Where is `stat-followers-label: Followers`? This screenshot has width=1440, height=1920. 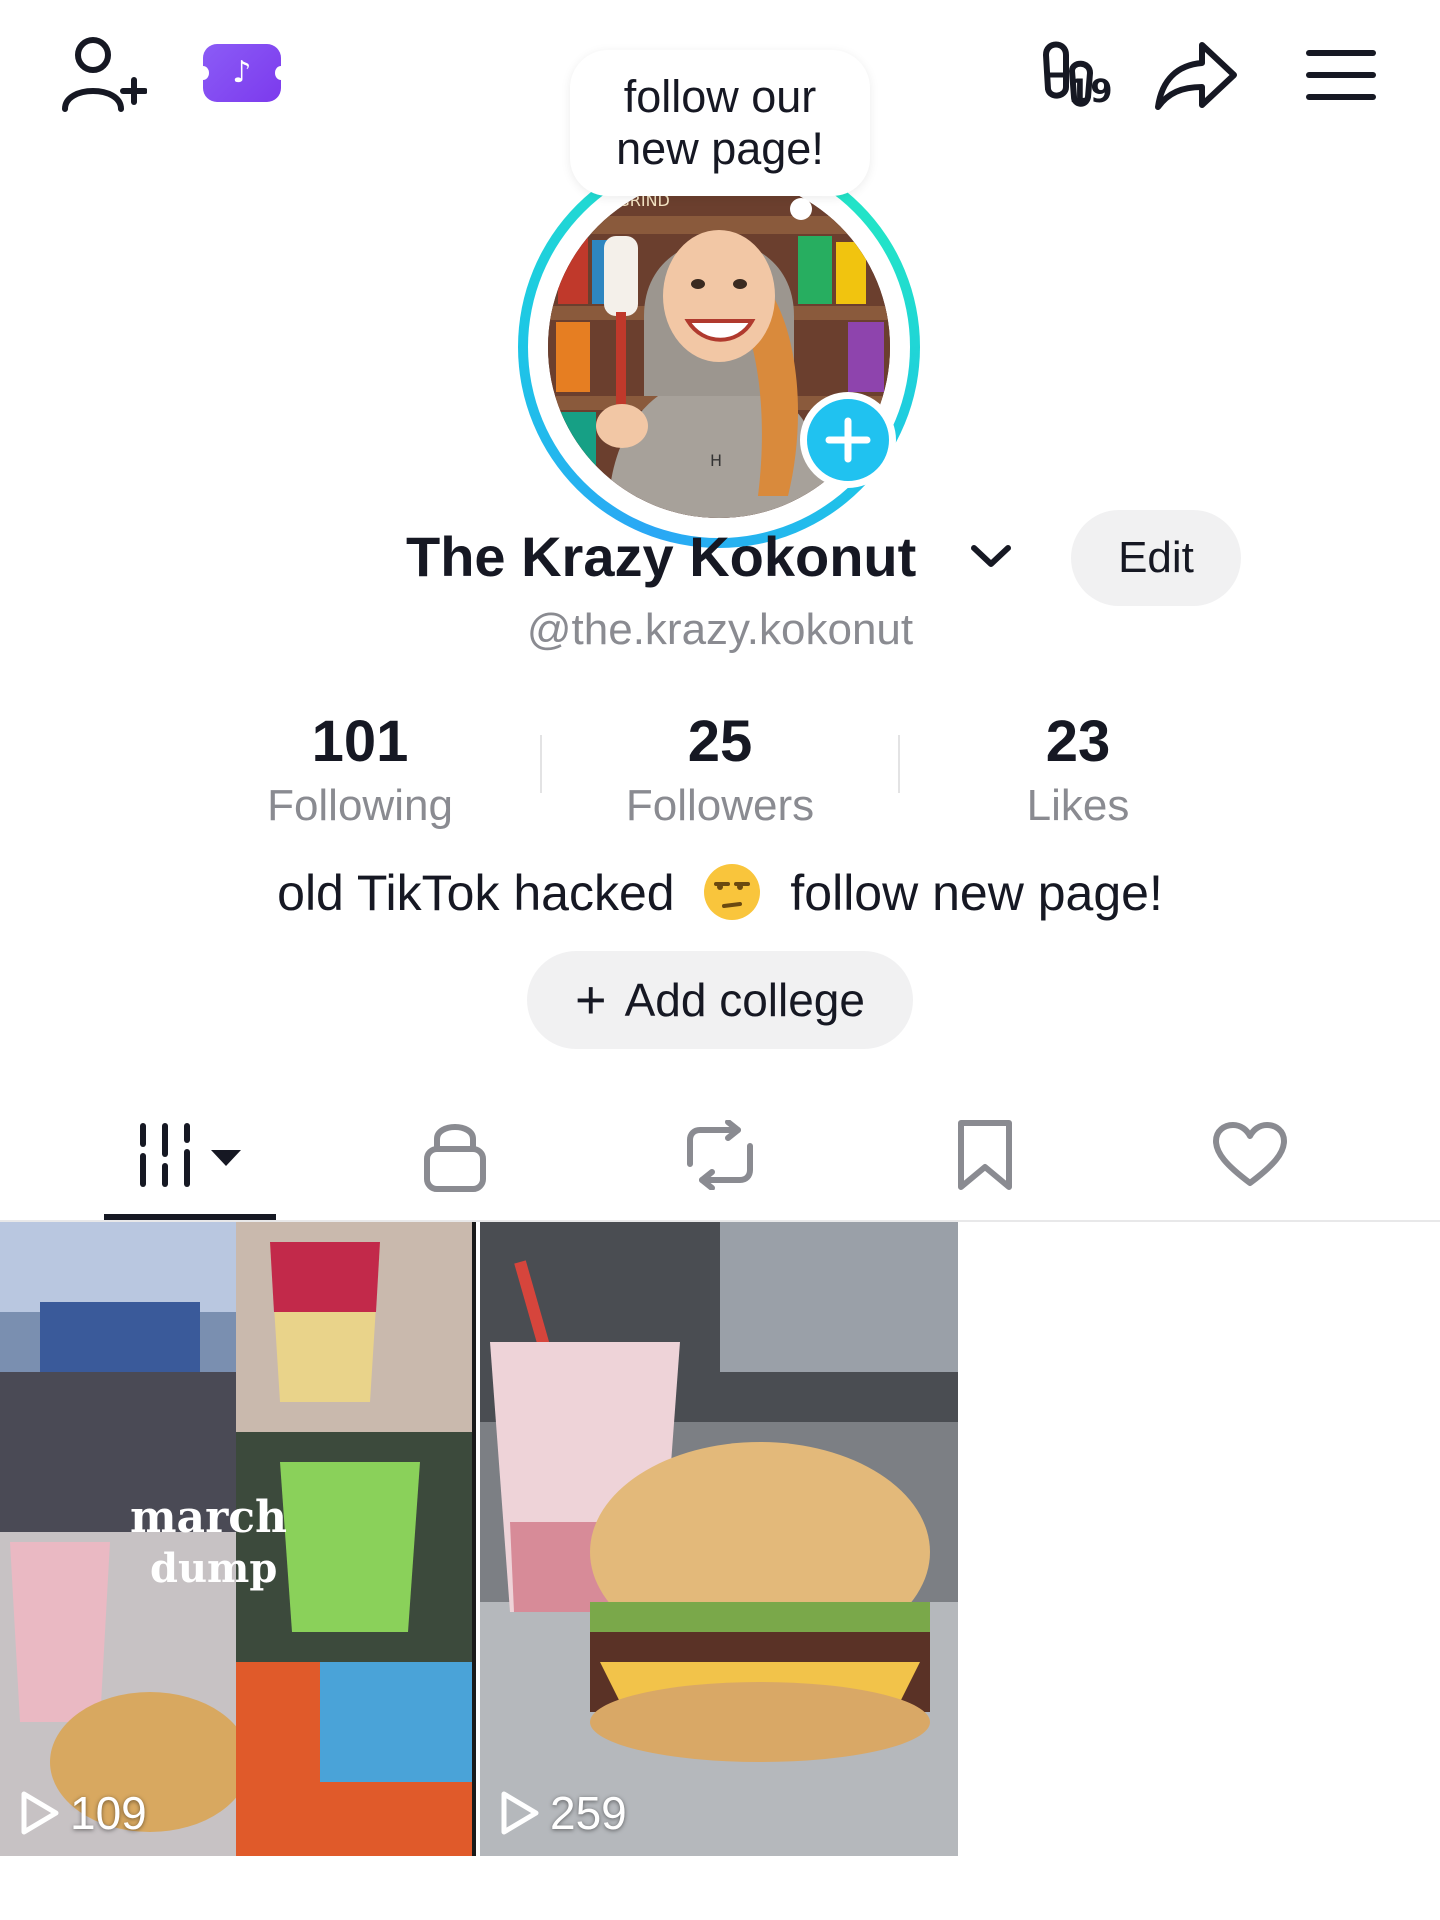 stat-followers-label: Followers is located at coordinates (720, 805).